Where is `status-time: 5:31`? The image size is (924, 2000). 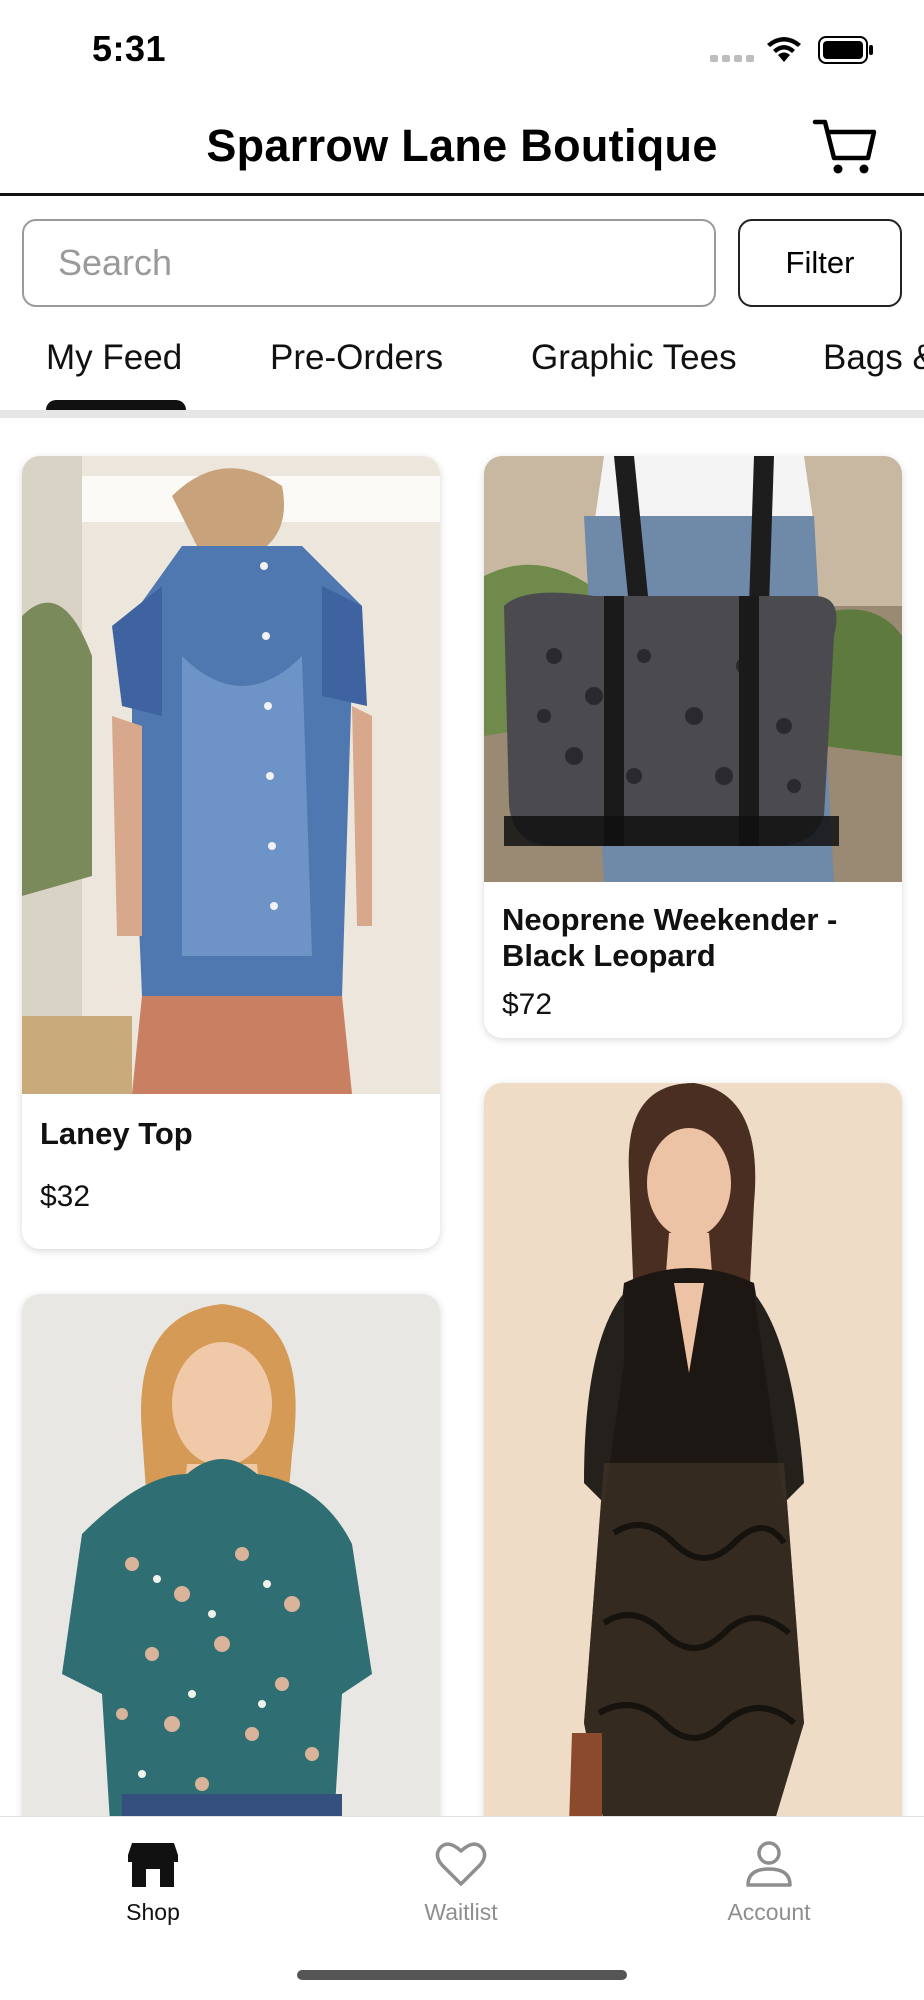
status-time: 5:31 is located at coordinates (129, 48).